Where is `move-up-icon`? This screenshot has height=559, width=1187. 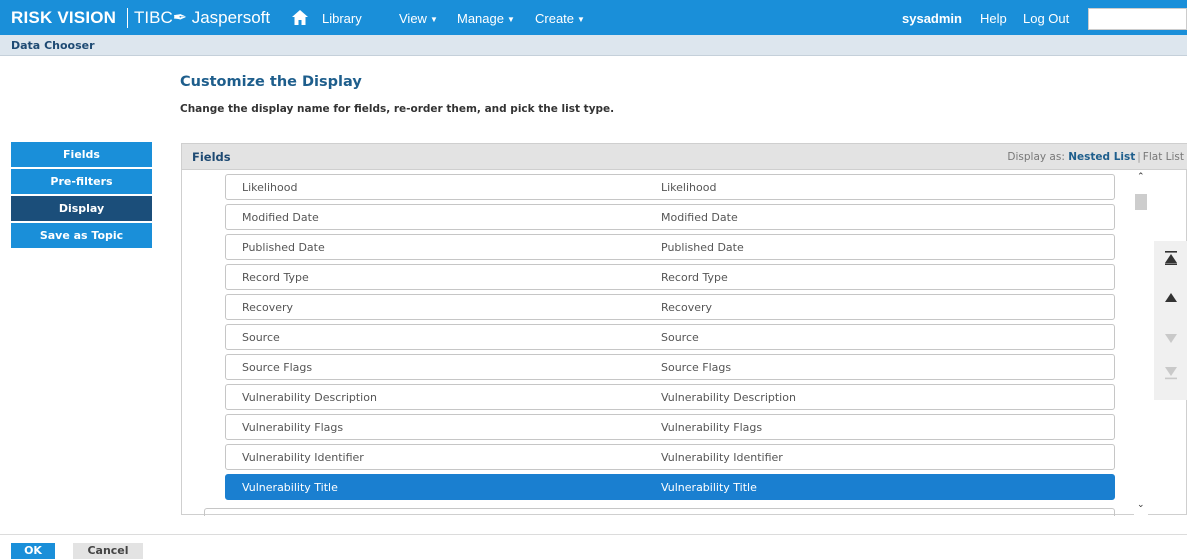
move-up-icon is located at coordinates (1171, 298).